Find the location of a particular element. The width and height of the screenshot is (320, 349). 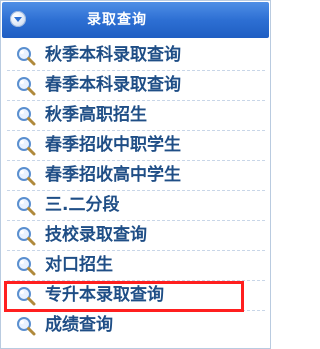

menu-item-spring-bachelor: 春季本科录取查询 is located at coordinates (136, 86).